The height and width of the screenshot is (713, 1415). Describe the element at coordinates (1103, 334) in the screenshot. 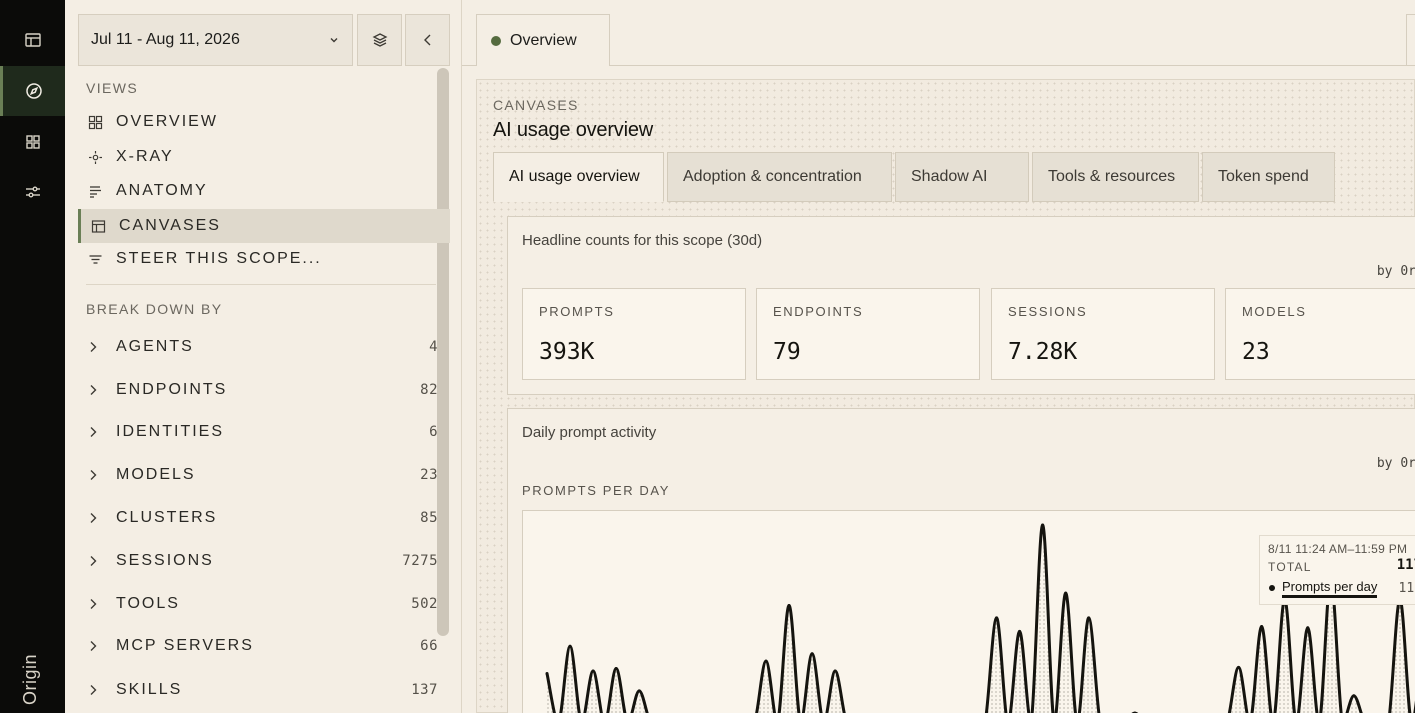

I see `stat-sessions: SESSIONS 7.28K` at that location.